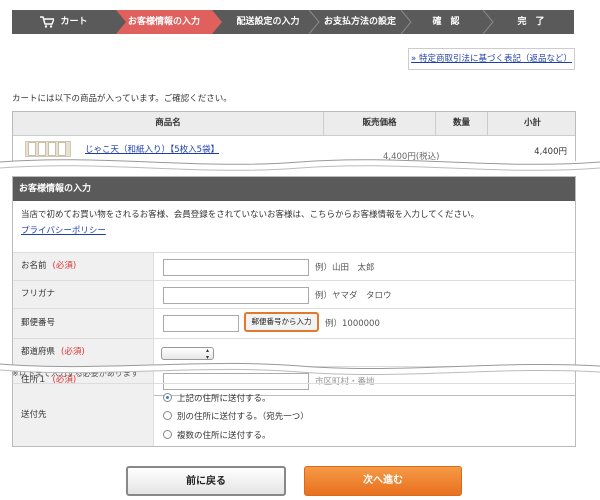 Image resolution: width=600 pixels, height=500 pixels. What do you see at coordinates (294, 189) in the screenshot?
I see `form-title: お客様情報の入力` at bounding box center [294, 189].